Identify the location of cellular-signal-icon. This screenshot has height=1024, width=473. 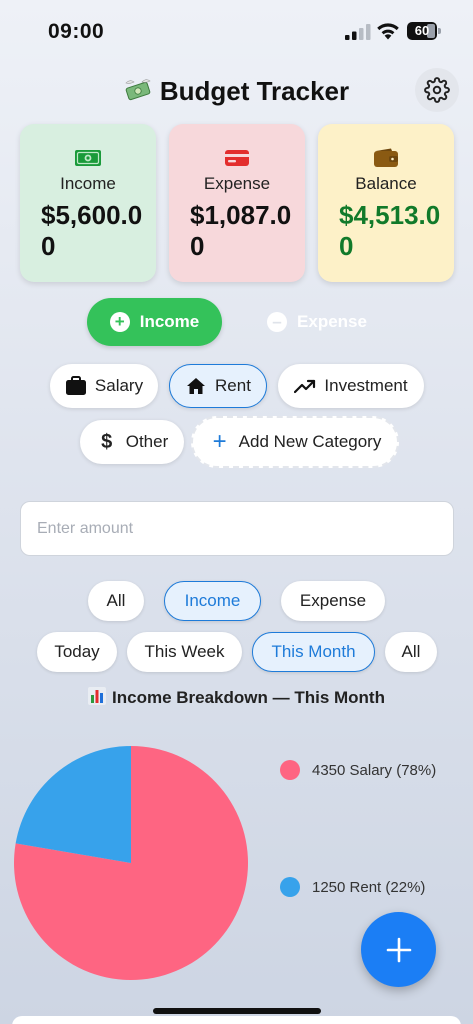
(358, 32).